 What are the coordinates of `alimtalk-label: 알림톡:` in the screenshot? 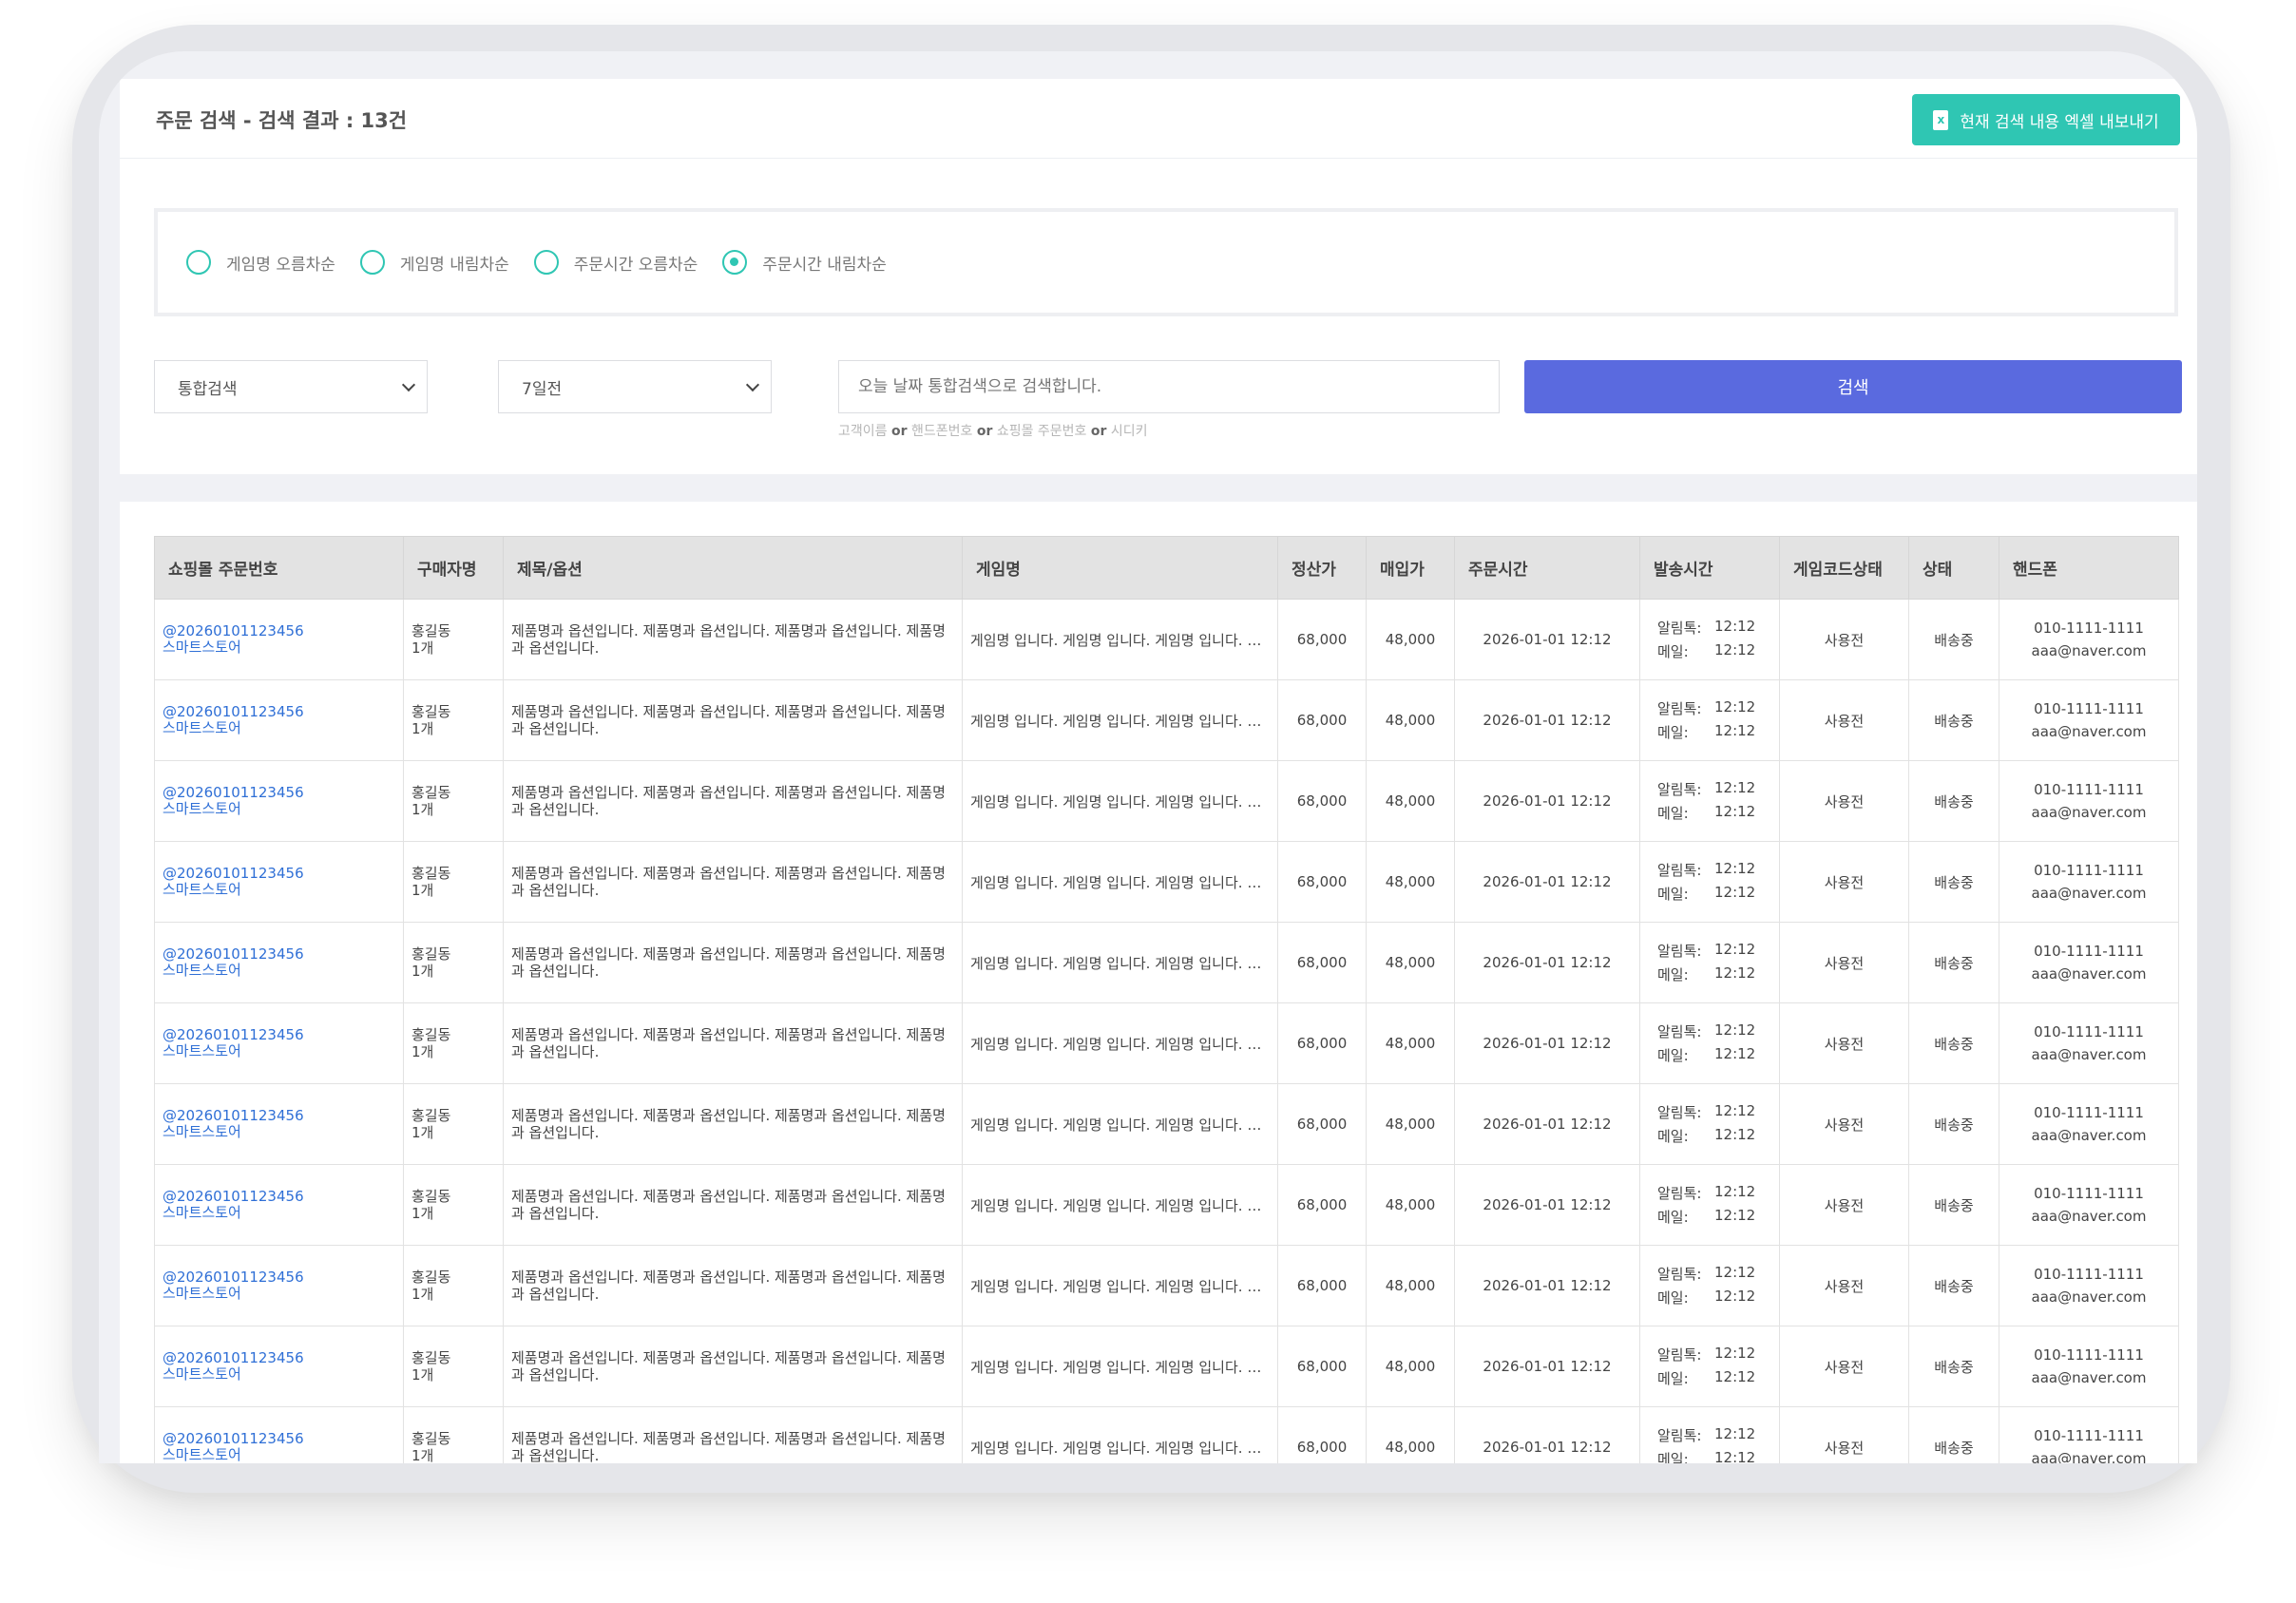 It's located at (1679, 1112).